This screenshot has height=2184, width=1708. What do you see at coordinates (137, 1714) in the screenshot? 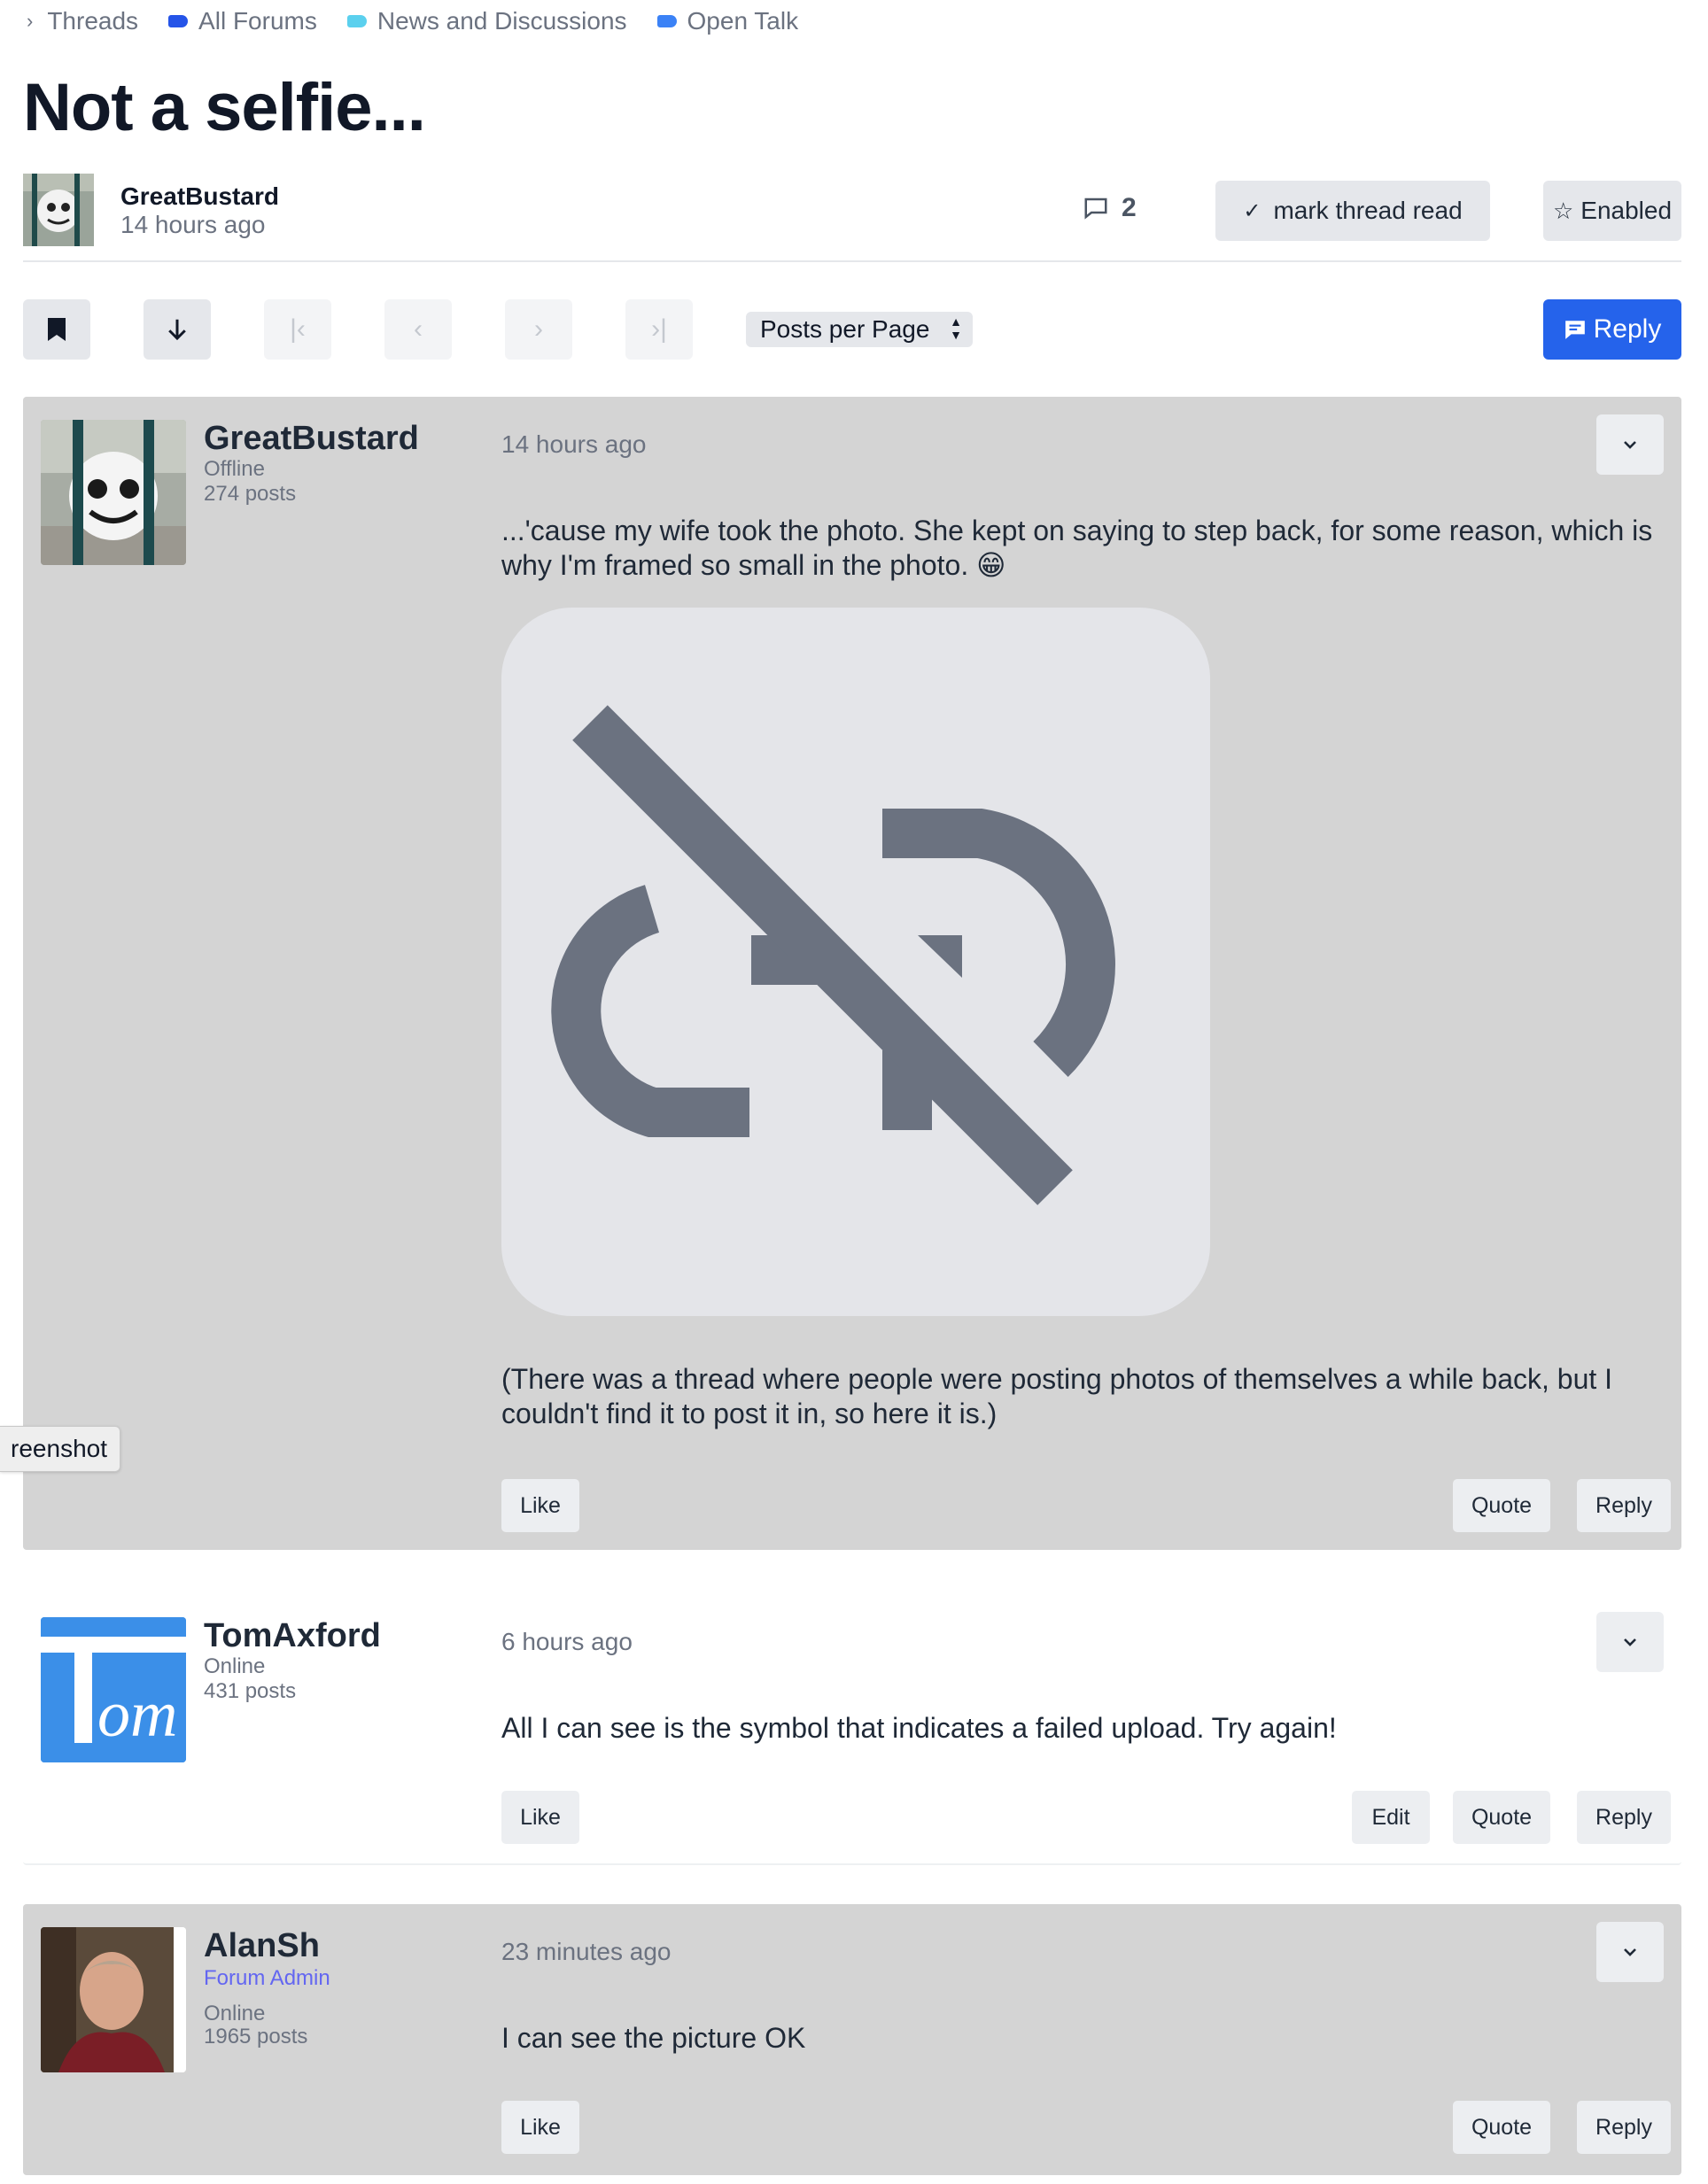
I see `avatar-initials: om` at bounding box center [137, 1714].